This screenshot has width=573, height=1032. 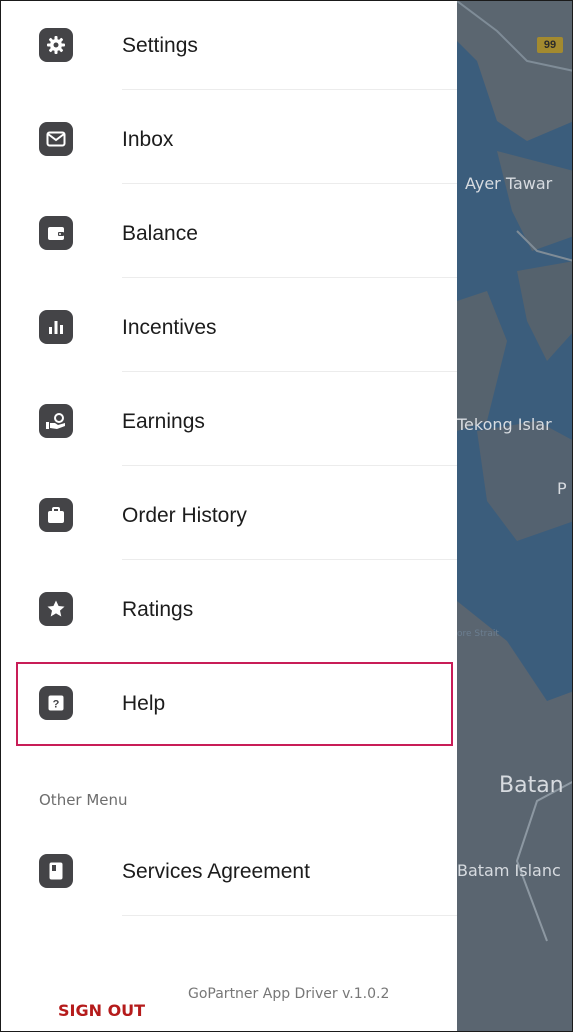 I want to click on app-version-text: GoPartner App Driver v.1.0.2, so click(x=289, y=994).